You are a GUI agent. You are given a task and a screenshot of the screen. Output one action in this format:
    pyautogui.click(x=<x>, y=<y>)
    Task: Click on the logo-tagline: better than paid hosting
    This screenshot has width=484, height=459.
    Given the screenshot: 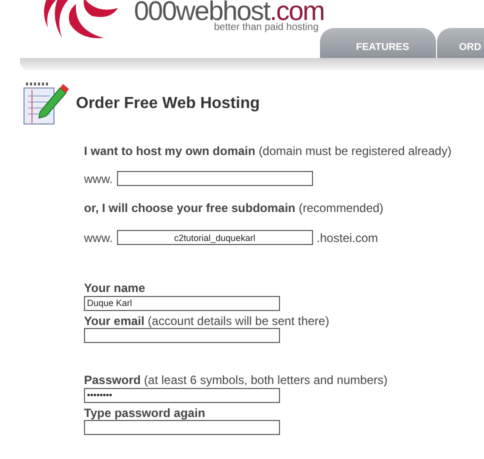 What is the action you would take?
    pyautogui.click(x=266, y=28)
    